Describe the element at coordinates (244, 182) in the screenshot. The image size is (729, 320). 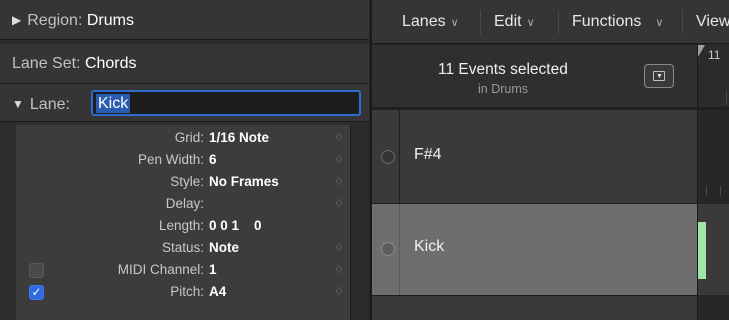
I see `param-value: No Frames` at that location.